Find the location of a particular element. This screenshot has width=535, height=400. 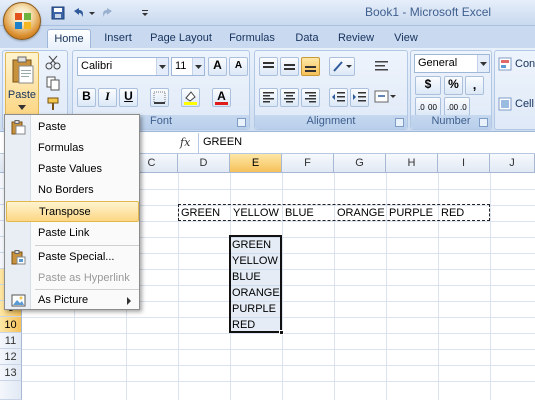

number-format-combo: General is located at coordinates (452, 63).